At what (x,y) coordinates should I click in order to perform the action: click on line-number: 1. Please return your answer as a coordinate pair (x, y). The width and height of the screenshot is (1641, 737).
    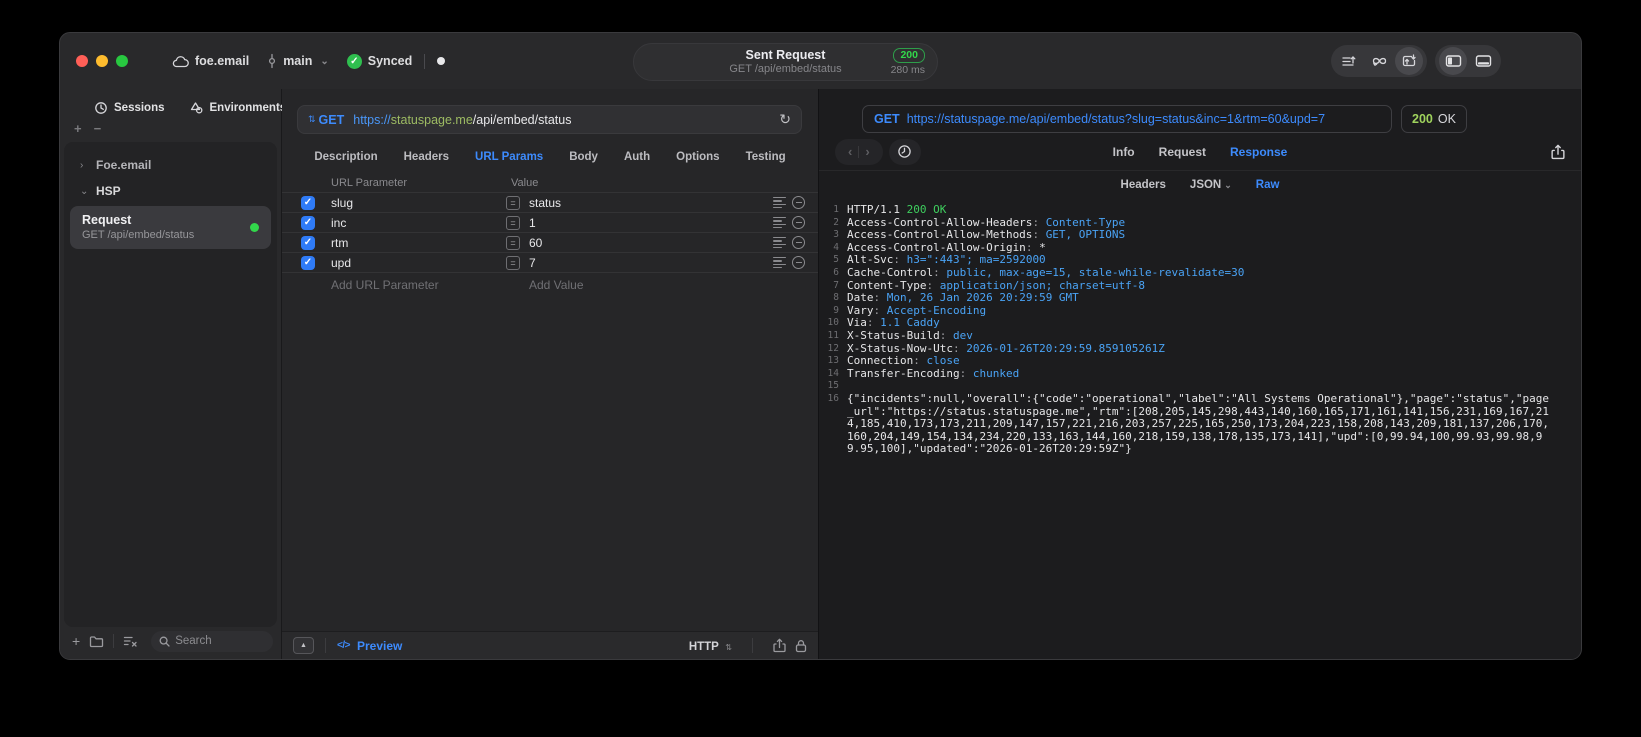
    Looking at the image, I should click on (836, 209).